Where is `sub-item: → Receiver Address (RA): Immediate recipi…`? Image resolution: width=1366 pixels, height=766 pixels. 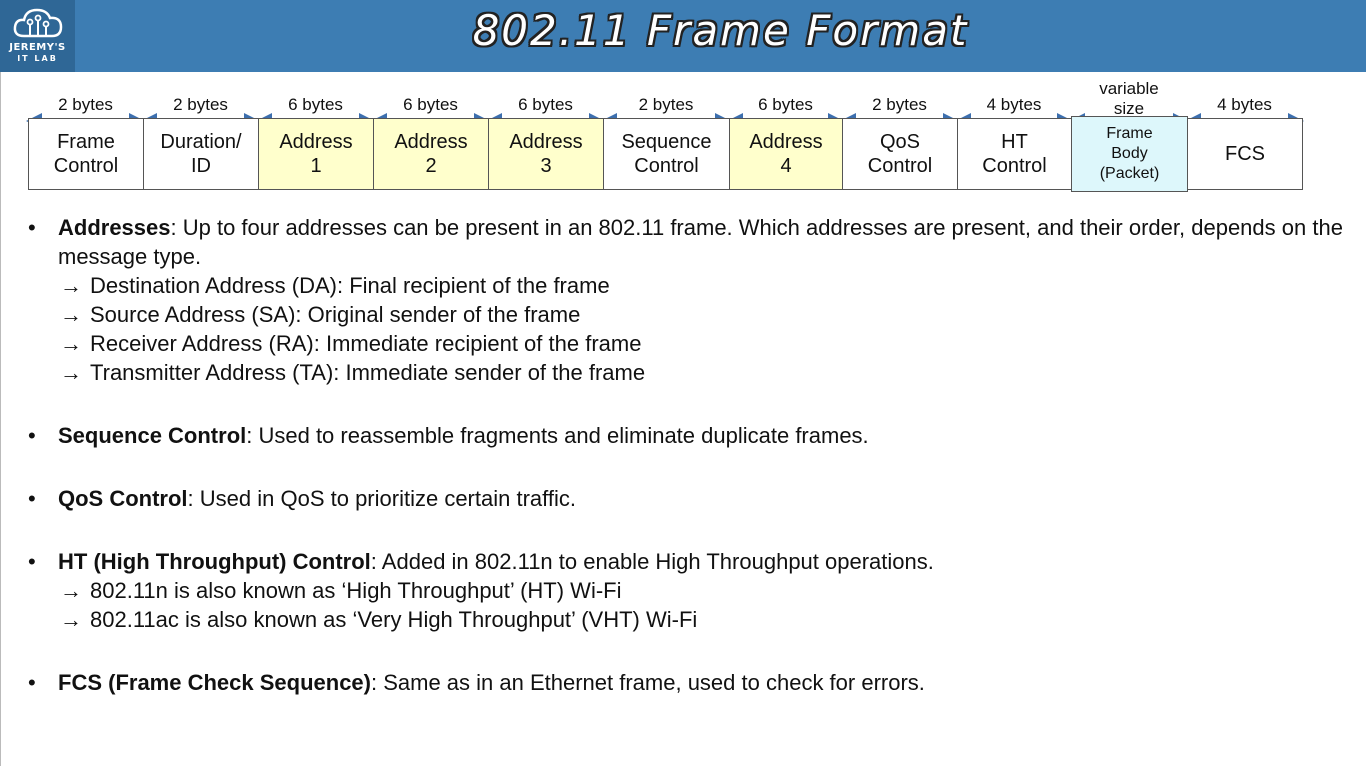
sub-item: → Receiver Address (RA): Immediate recipi… is located at coordinates (688, 343).